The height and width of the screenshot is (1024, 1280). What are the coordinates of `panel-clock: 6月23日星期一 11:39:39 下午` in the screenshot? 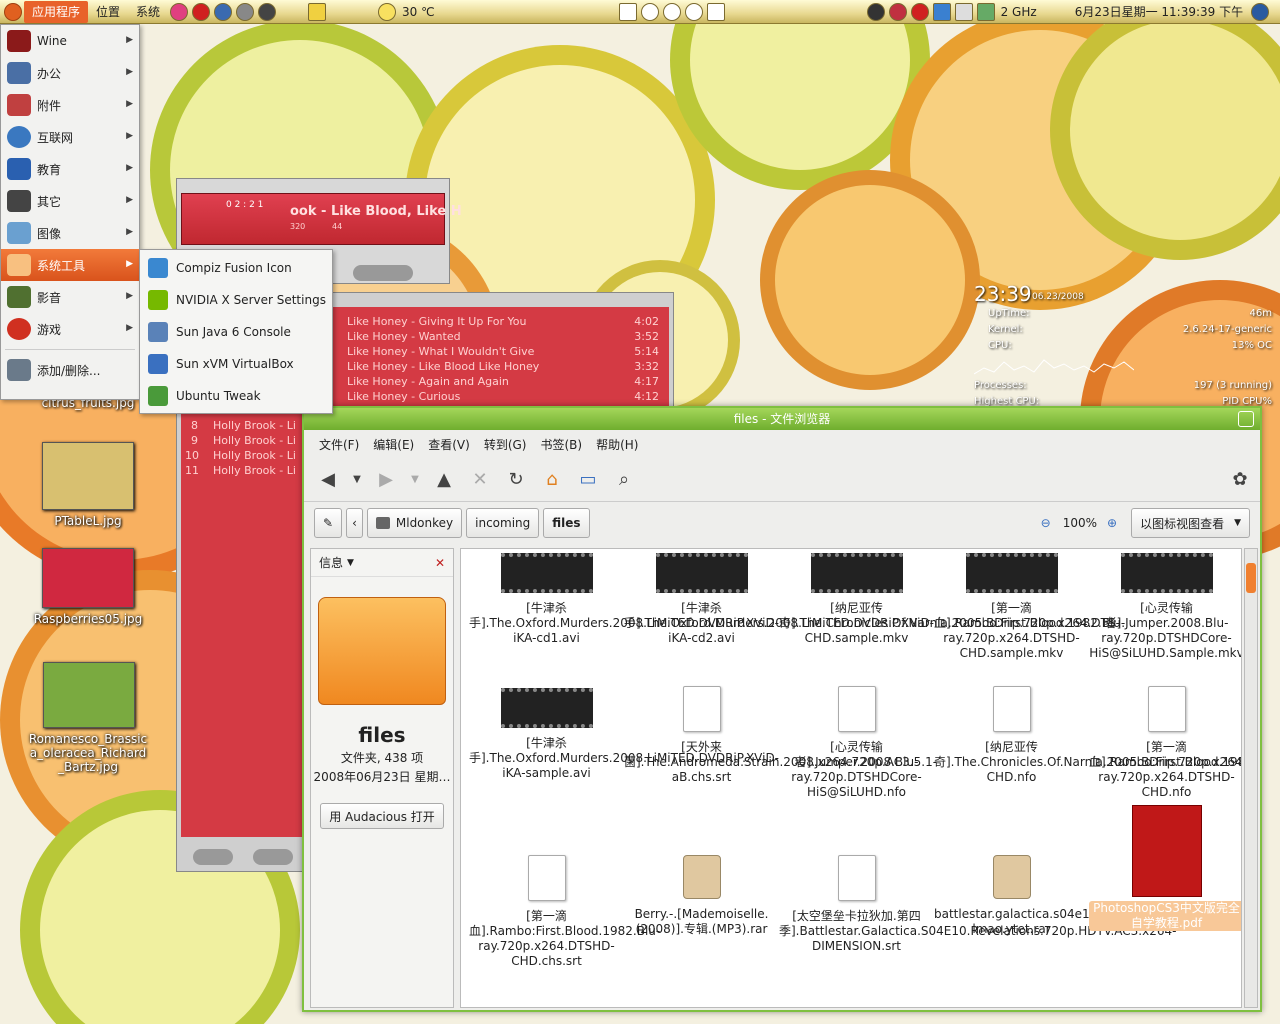 It's located at (1159, 11).